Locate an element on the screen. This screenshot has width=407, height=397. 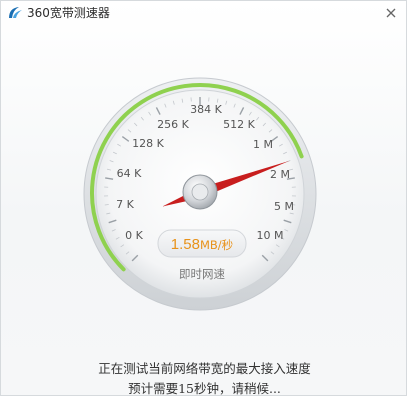
speed-readout-text: 1.58MB/秒 is located at coordinates (202, 244).